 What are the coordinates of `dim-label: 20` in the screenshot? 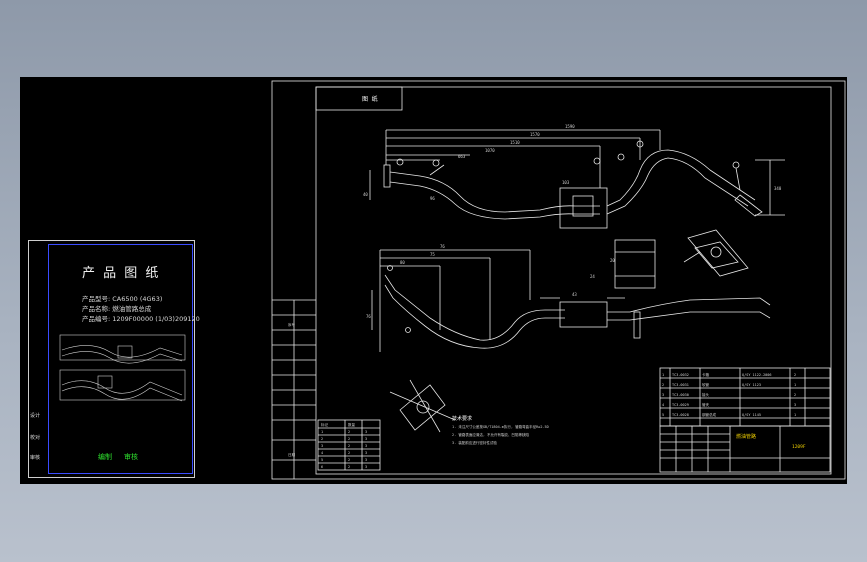 It's located at (612, 260).